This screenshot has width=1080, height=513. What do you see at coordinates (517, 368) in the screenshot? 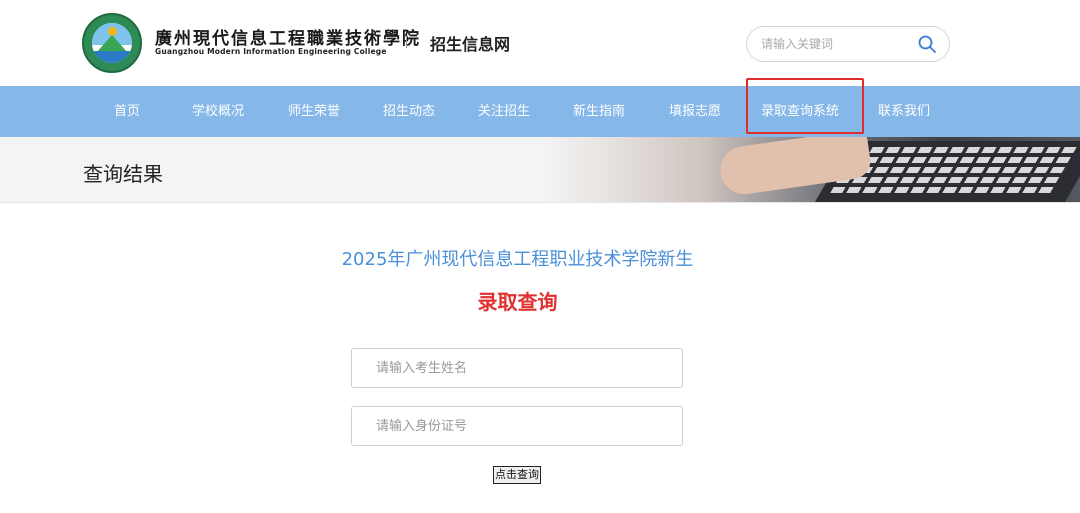
I see `student-name-input` at bounding box center [517, 368].